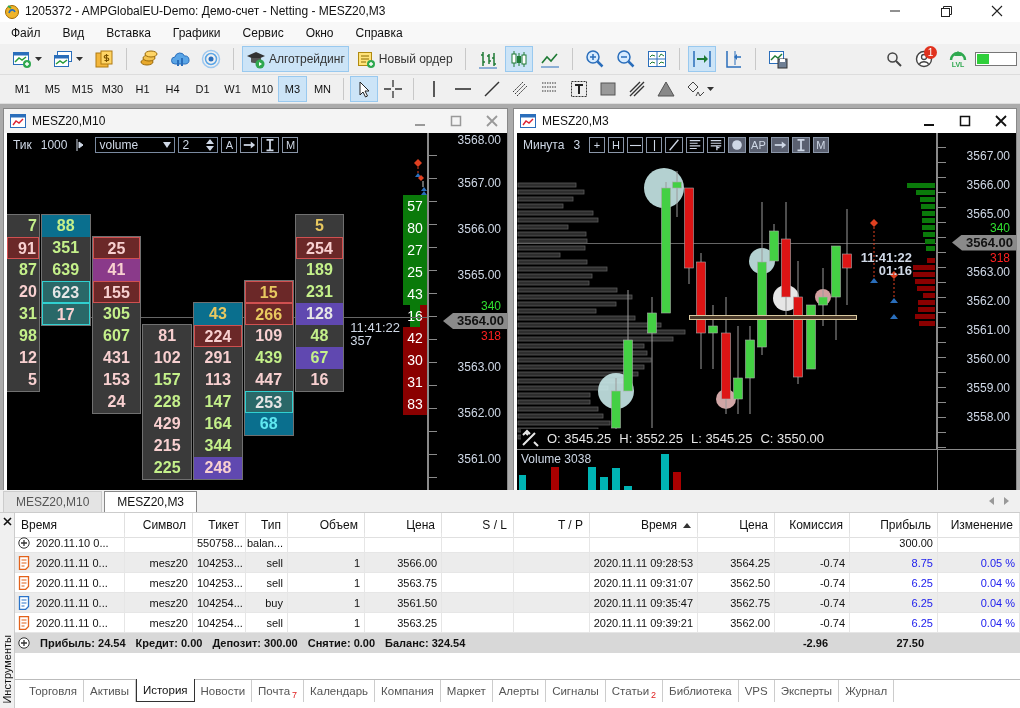 Image resolution: width=1020 pixels, height=708 pixels. Describe the element at coordinates (701, 59) in the screenshot. I see `autoscroll-button` at that location.